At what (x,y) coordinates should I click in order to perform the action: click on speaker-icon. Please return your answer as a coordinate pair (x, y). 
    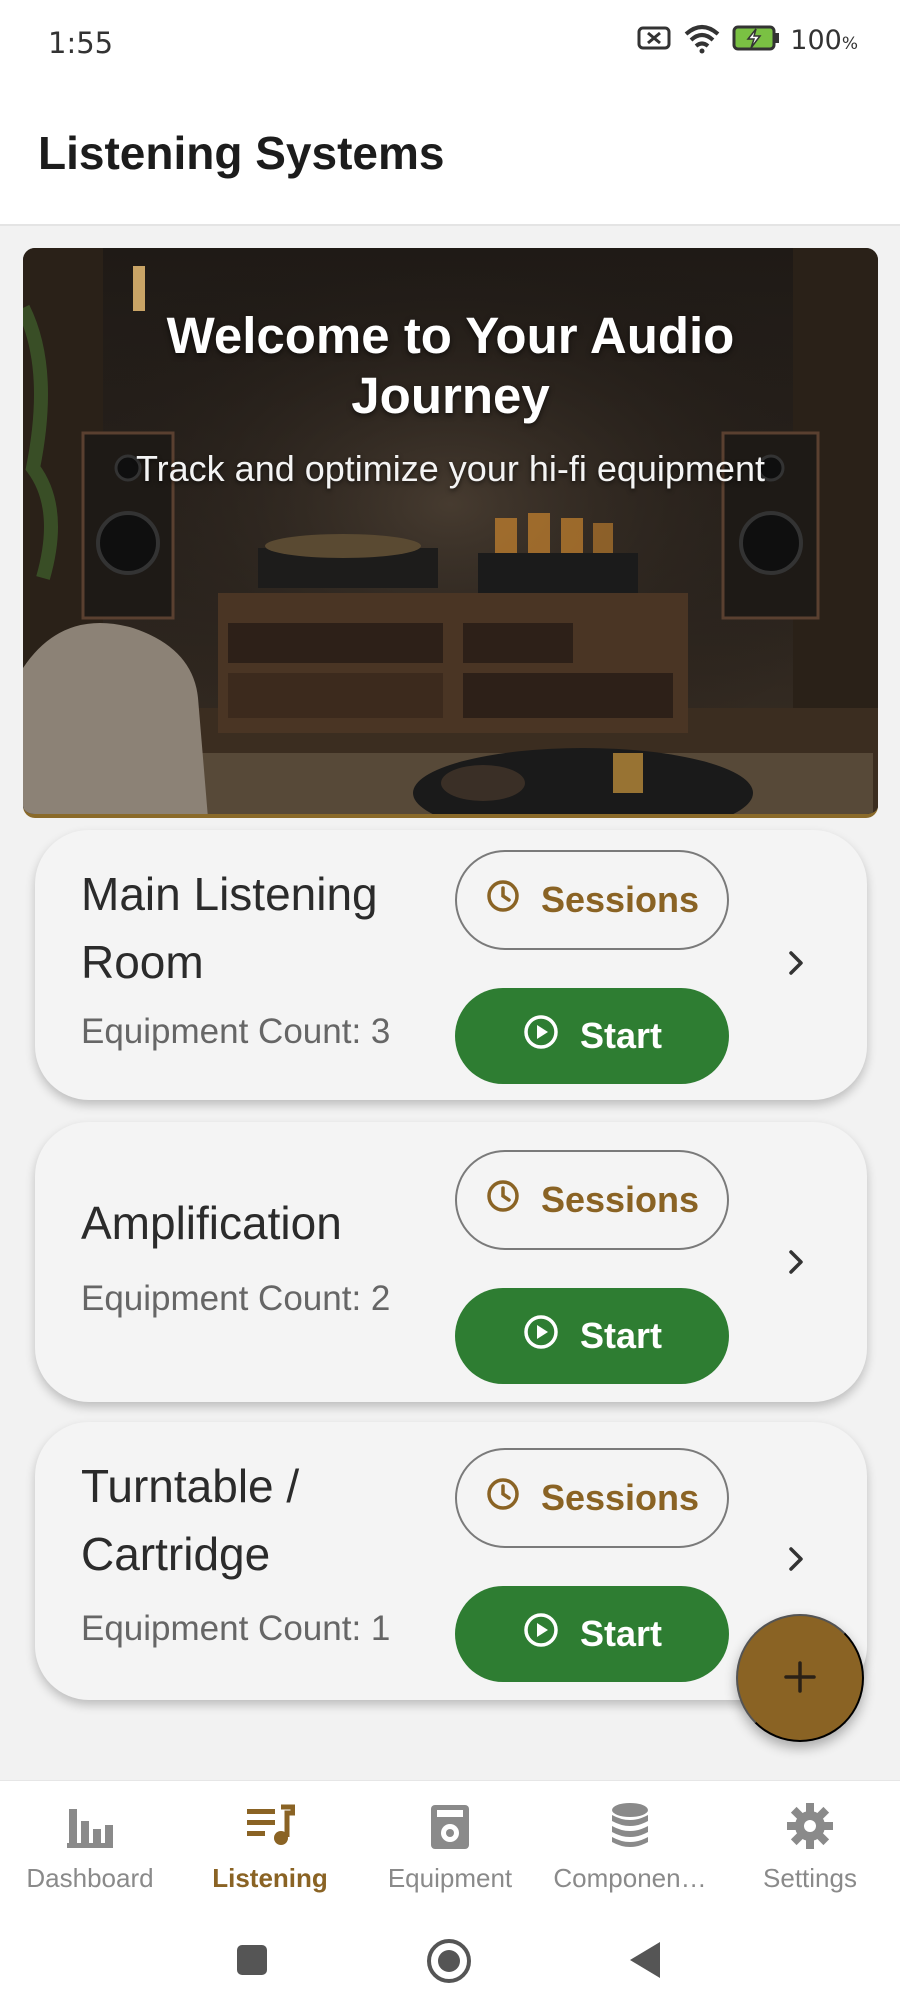
    Looking at the image, I should click on (450, 1826).